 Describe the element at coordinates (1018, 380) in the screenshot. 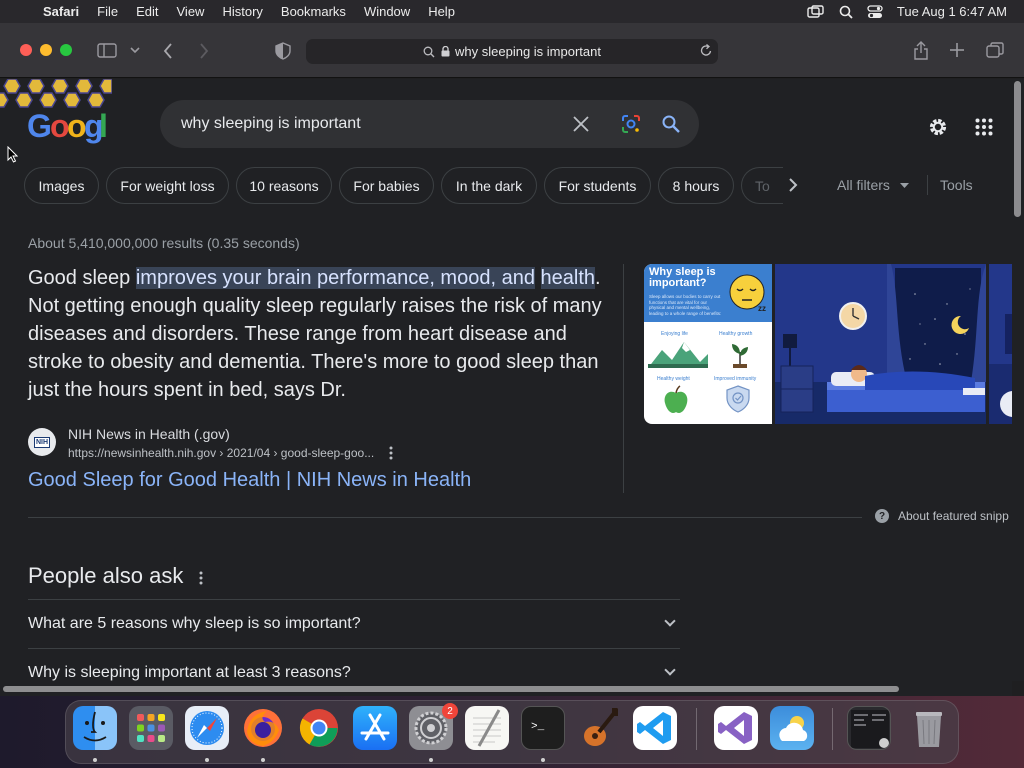

I see `vertical-scrollbar` at that location.